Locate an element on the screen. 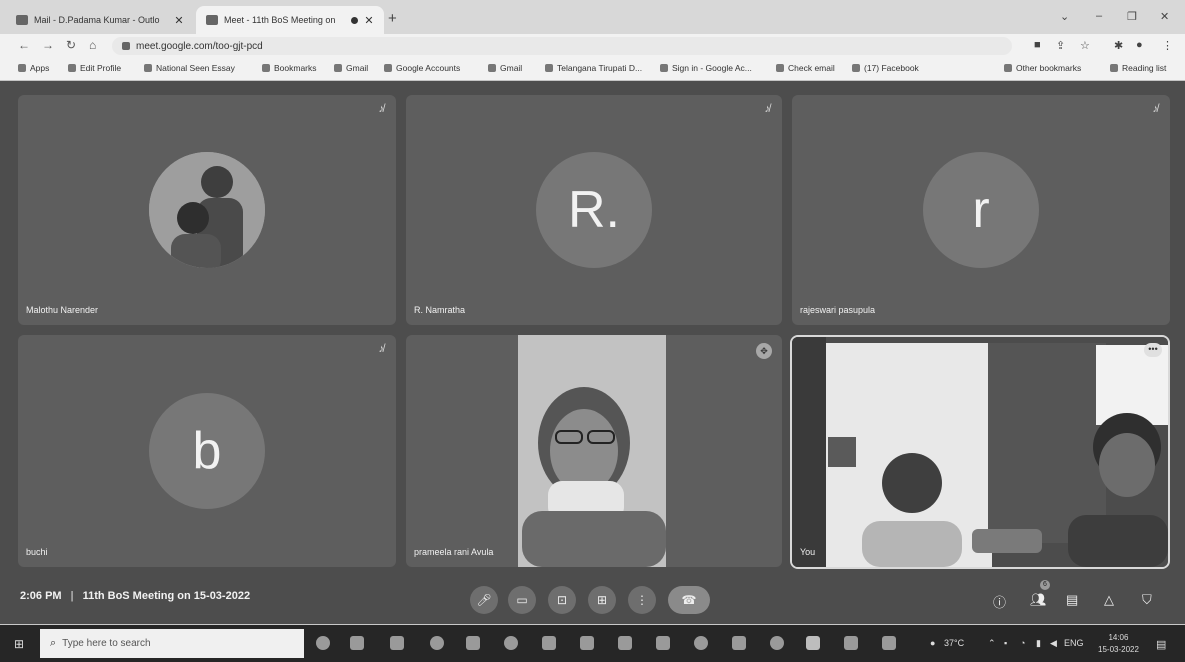 Image resolution: width=1185 pixels, height=662 pixels. tab-search-icon: ⌄ is located at coordinates (1064, 16).